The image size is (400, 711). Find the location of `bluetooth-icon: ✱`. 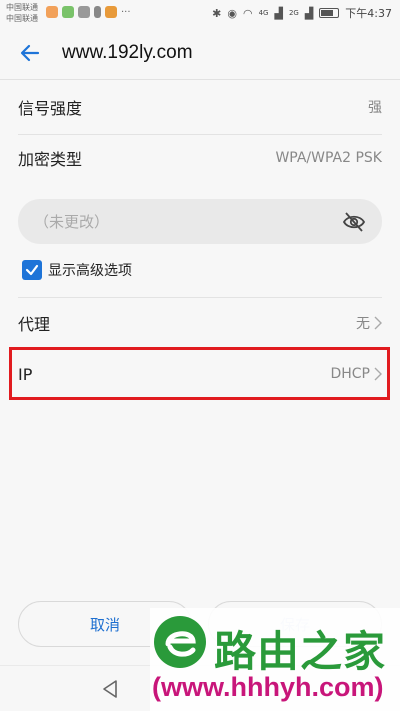

bluetooth-icon: ✱ is located at coordinates (217, 13).